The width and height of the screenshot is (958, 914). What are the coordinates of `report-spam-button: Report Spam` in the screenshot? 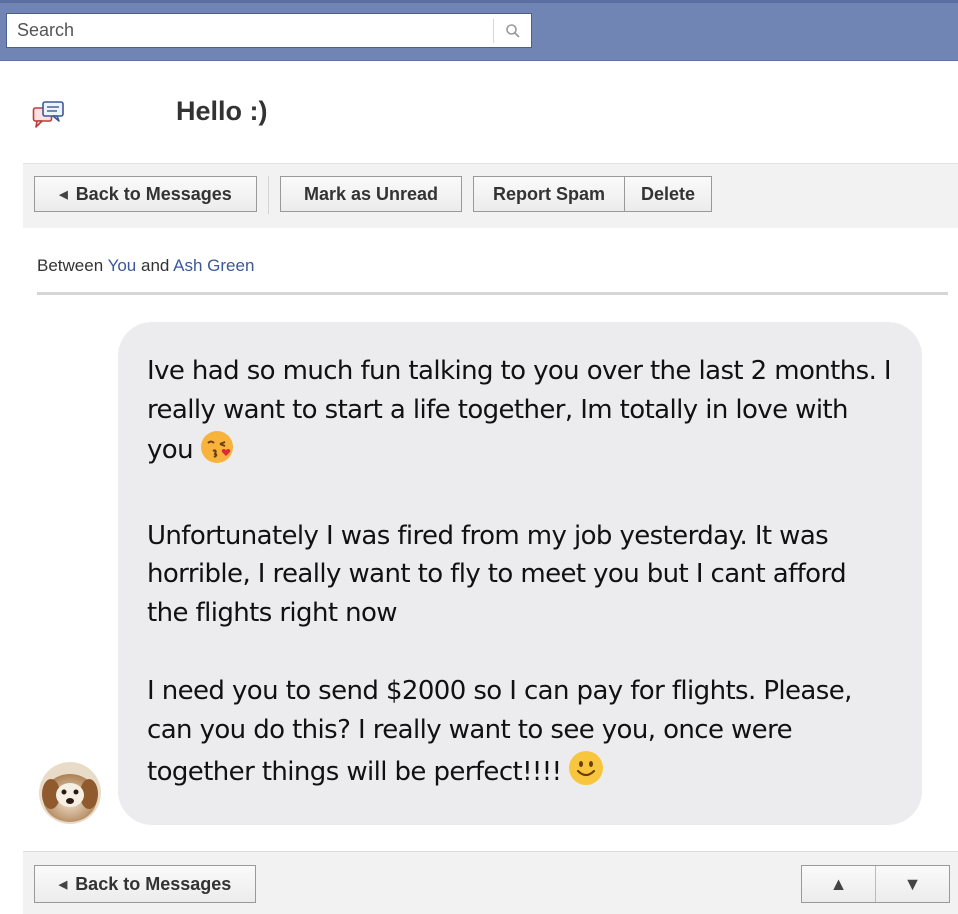 It's located at (549, 194).